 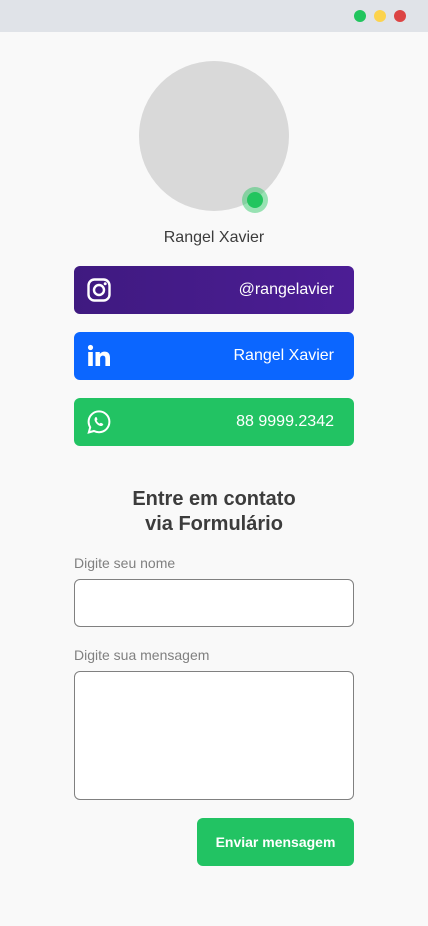 I want to click on name-input, so click(x=214, y=603).